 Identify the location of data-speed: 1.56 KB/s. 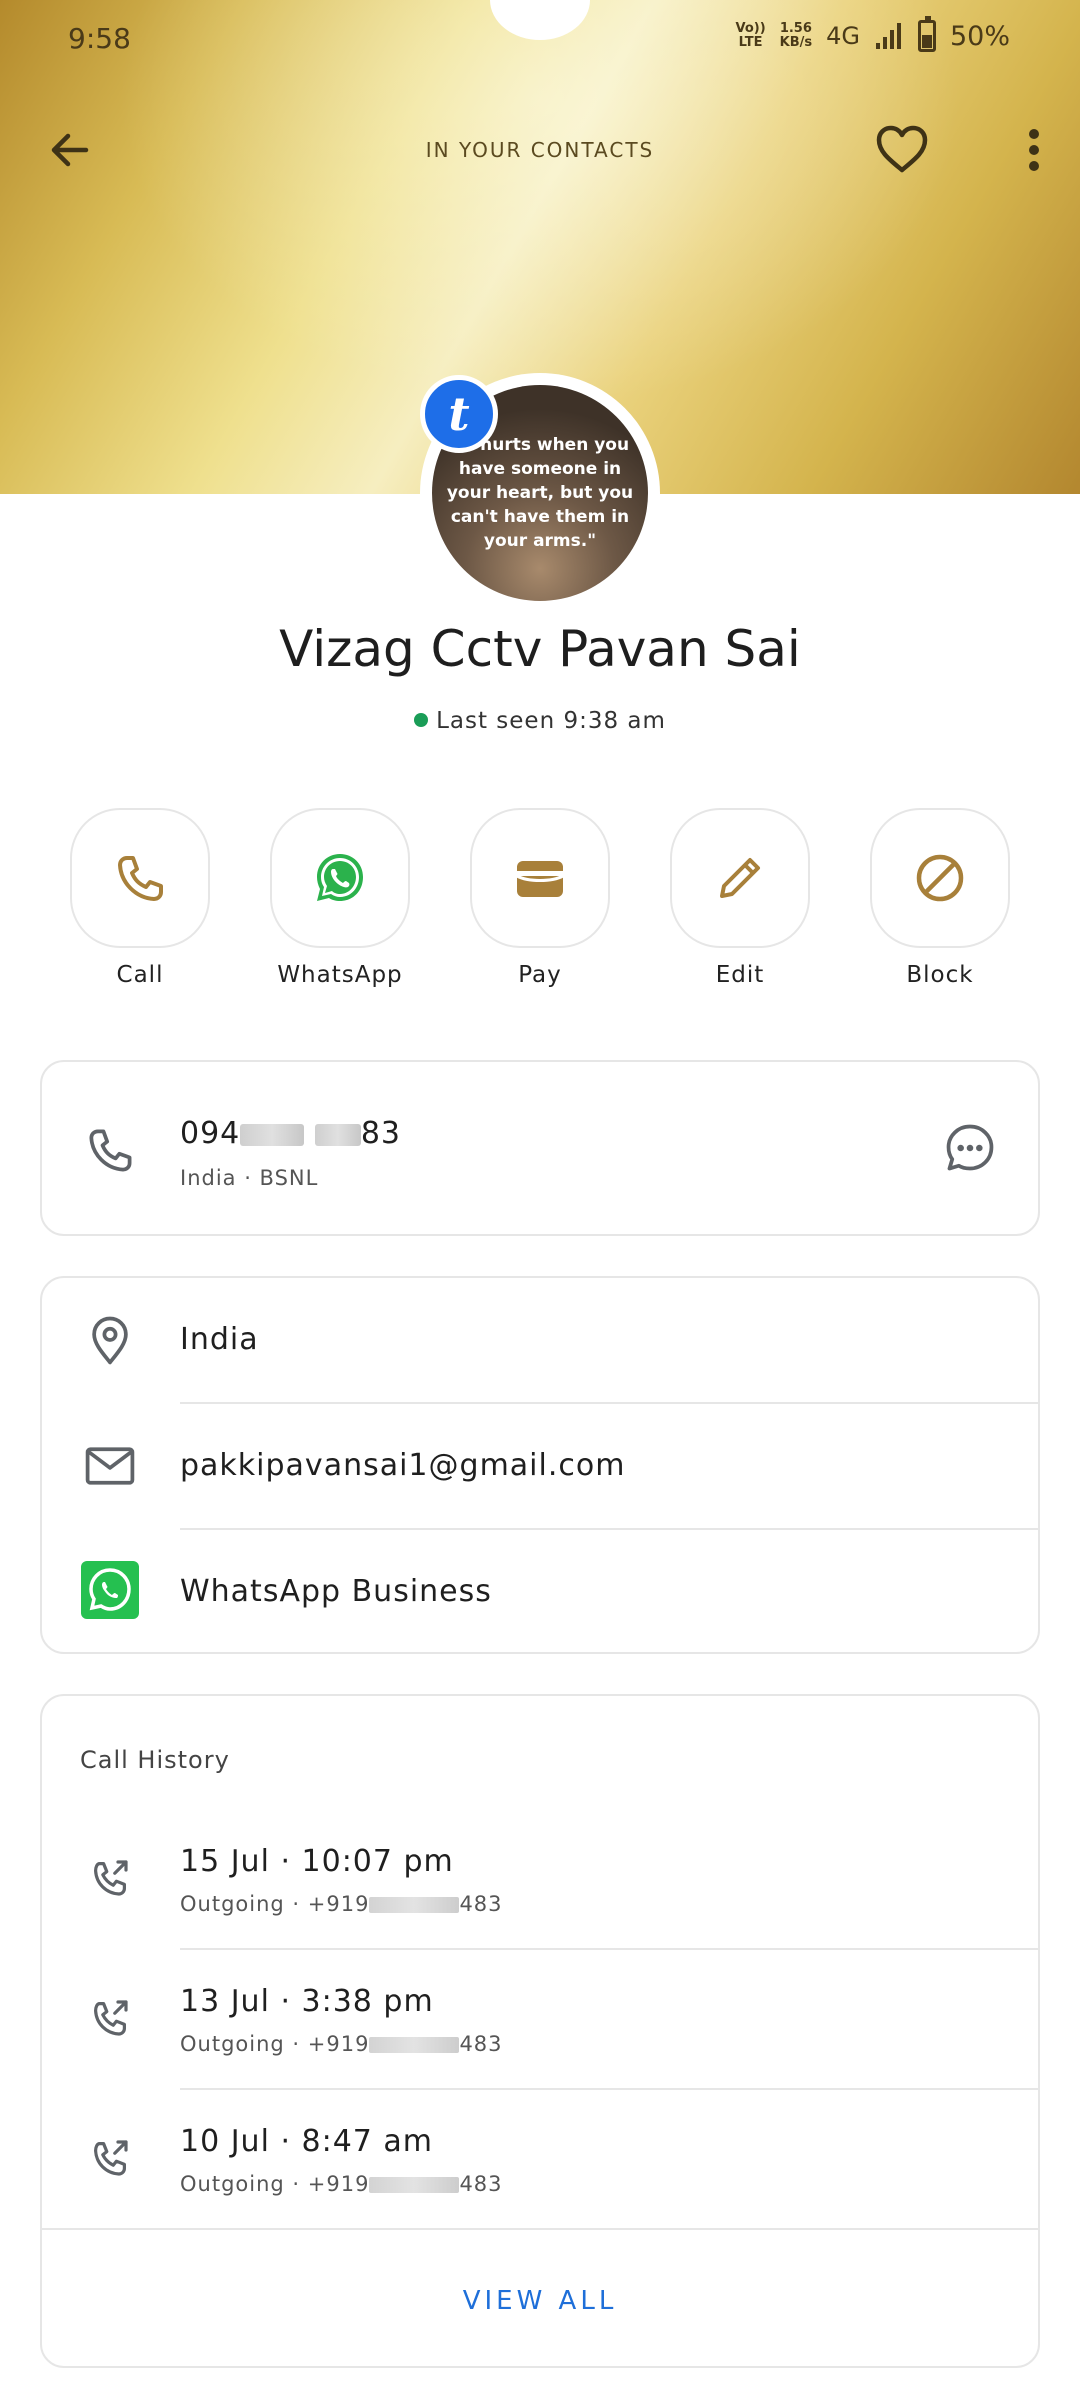
(796, 35).